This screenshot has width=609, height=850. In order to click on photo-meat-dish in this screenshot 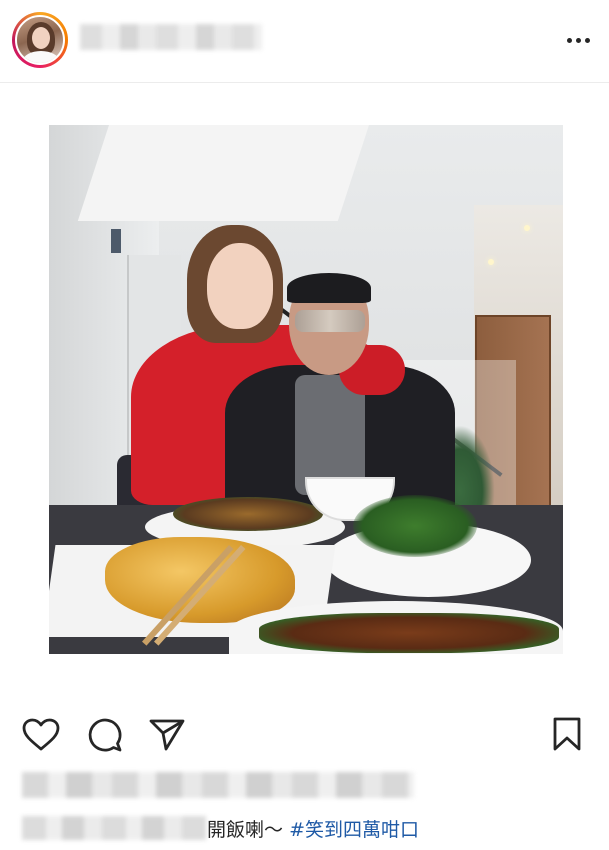, I will do `click(409, 633)`.